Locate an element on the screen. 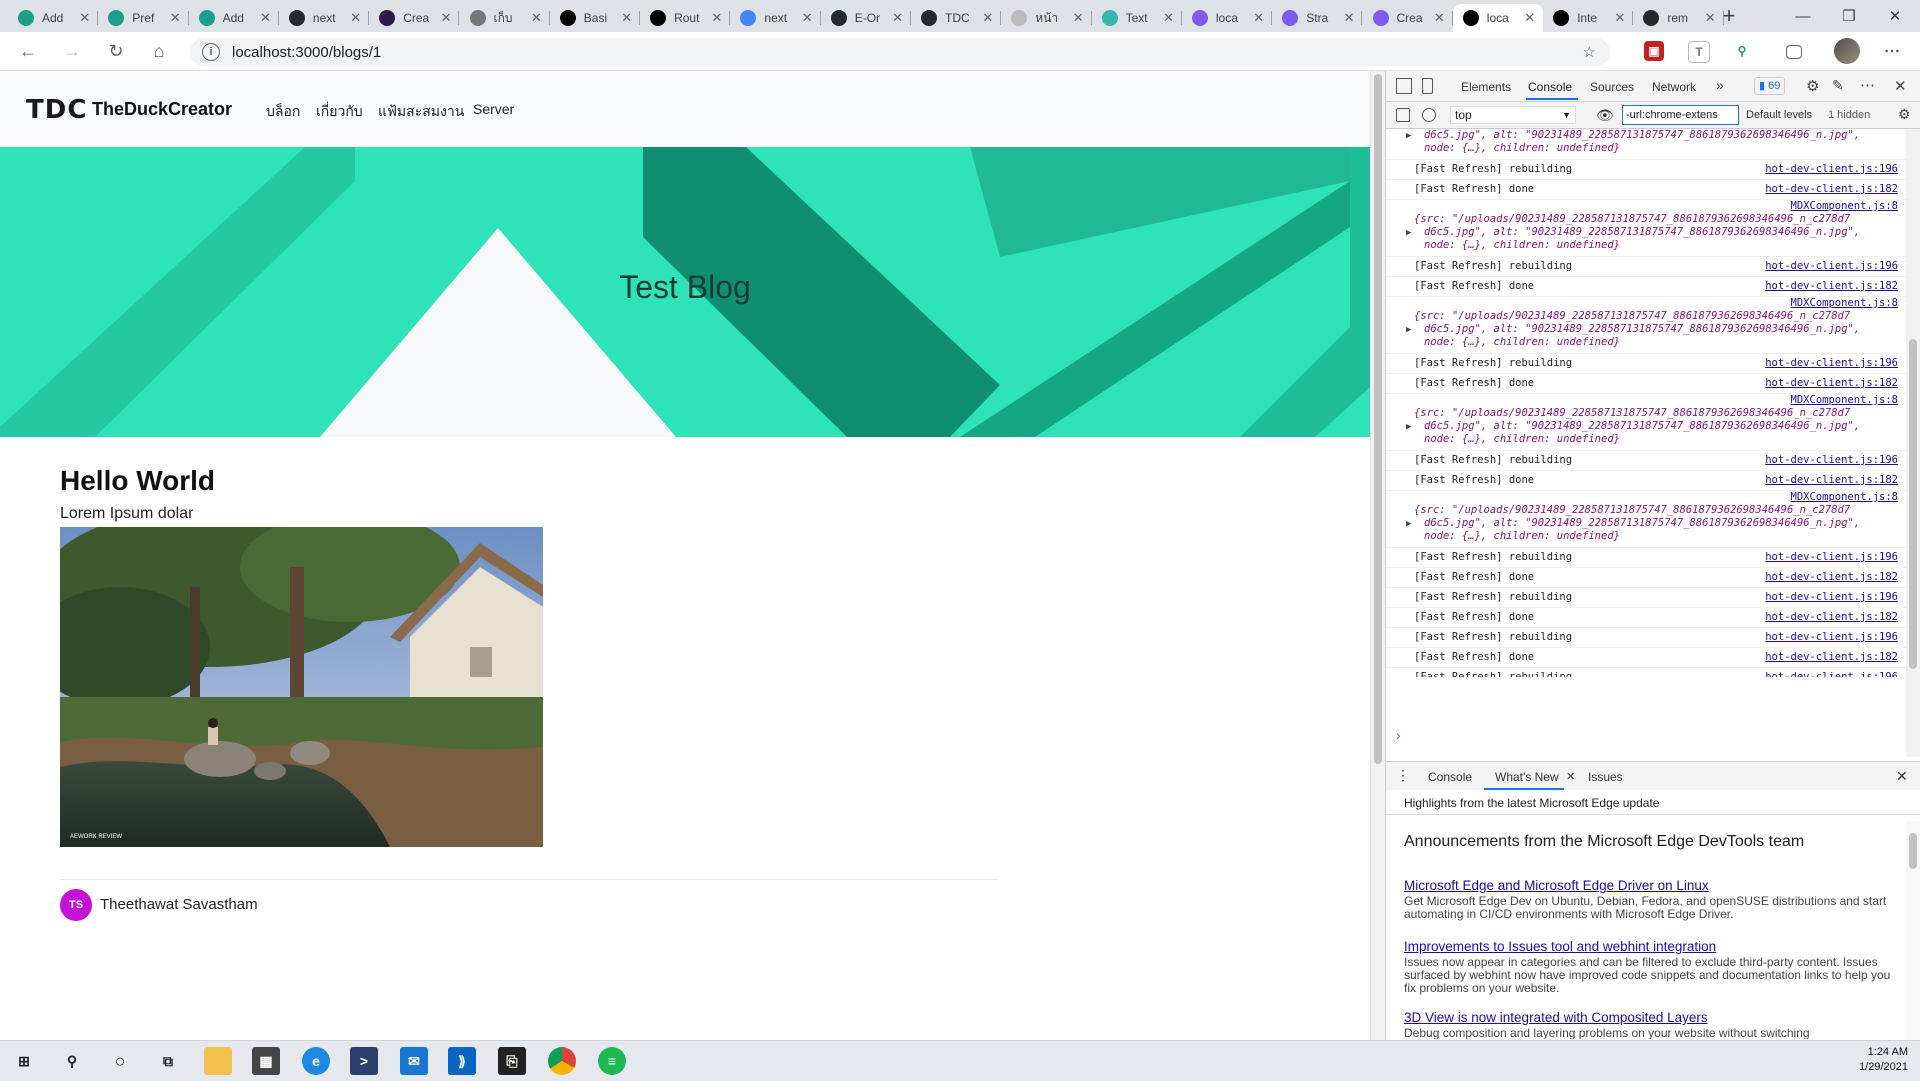 This screenshot has height=1081, width=1920. drawer-tab-issues: Issues is located at coordinates (1605, 777).